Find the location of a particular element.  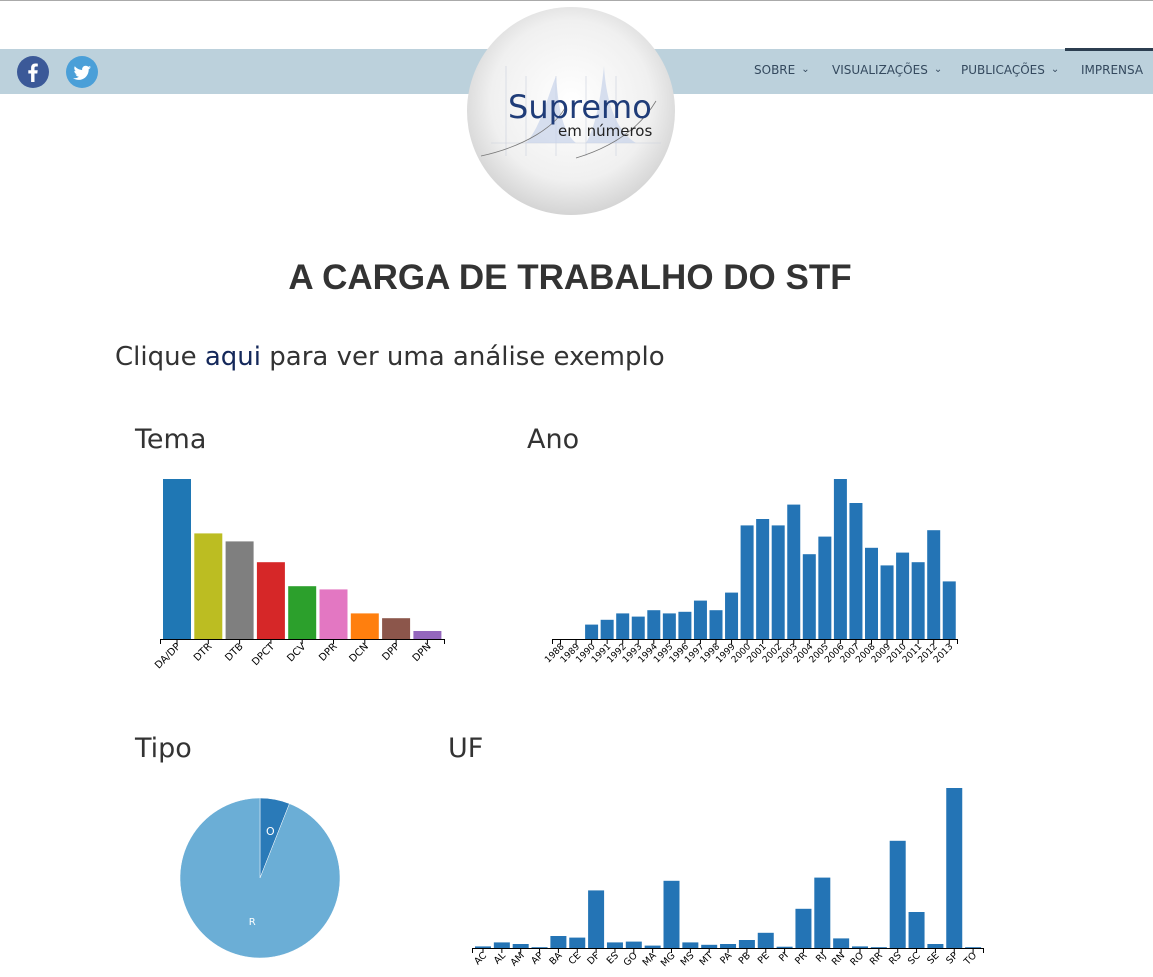

nav-item-label: VISUALIZAÇÕES is located at coordinates (880, 70).